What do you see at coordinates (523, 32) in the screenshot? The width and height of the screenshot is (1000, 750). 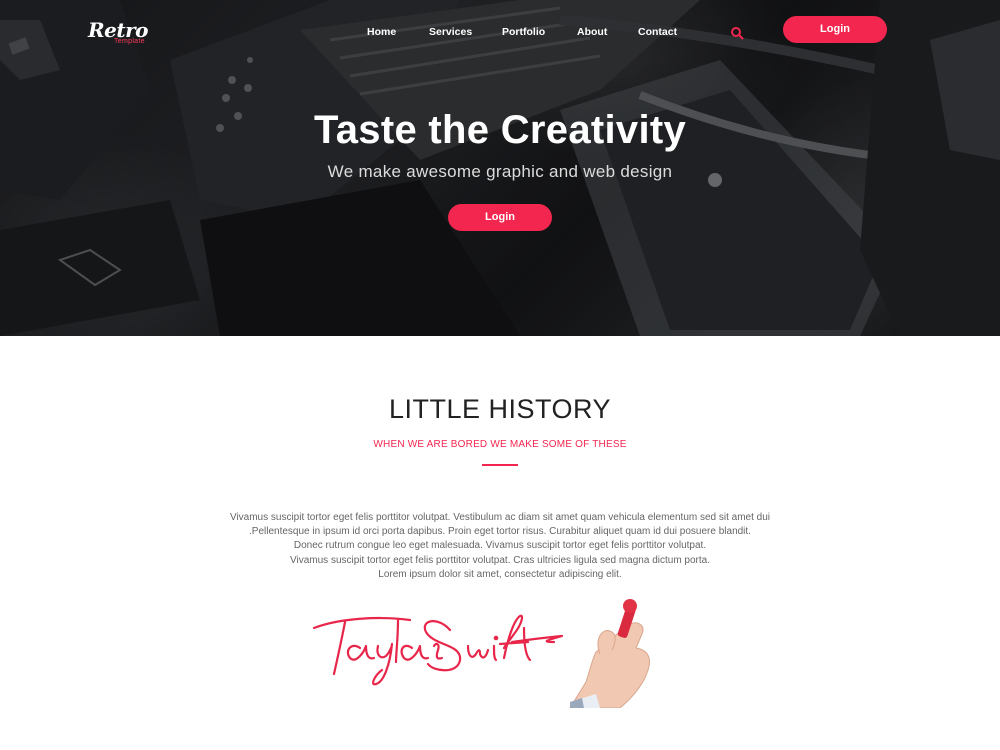 I see `nav-item-portfolio: Portfolio` at bounding box center [523, 32].